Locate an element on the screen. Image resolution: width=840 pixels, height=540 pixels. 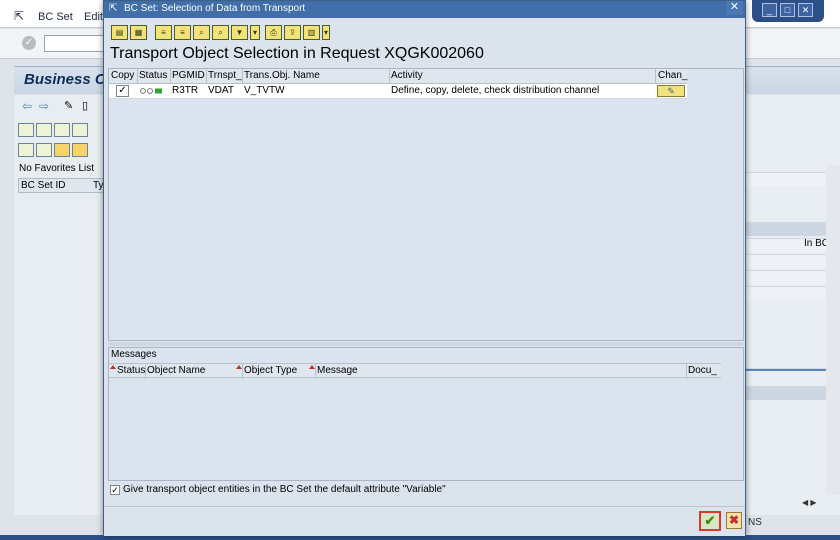
favorite-icon is located at coordinates (62, 150).